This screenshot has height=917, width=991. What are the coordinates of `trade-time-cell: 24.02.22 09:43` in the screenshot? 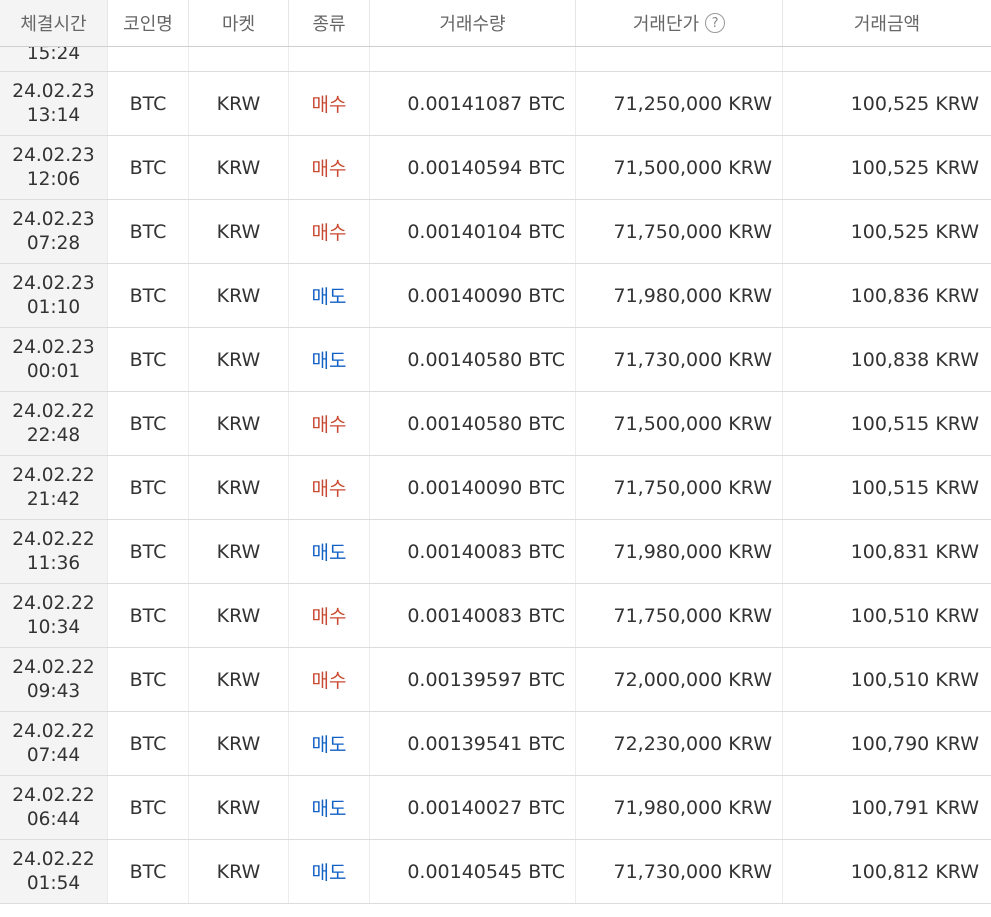 It's located at (54, 679).